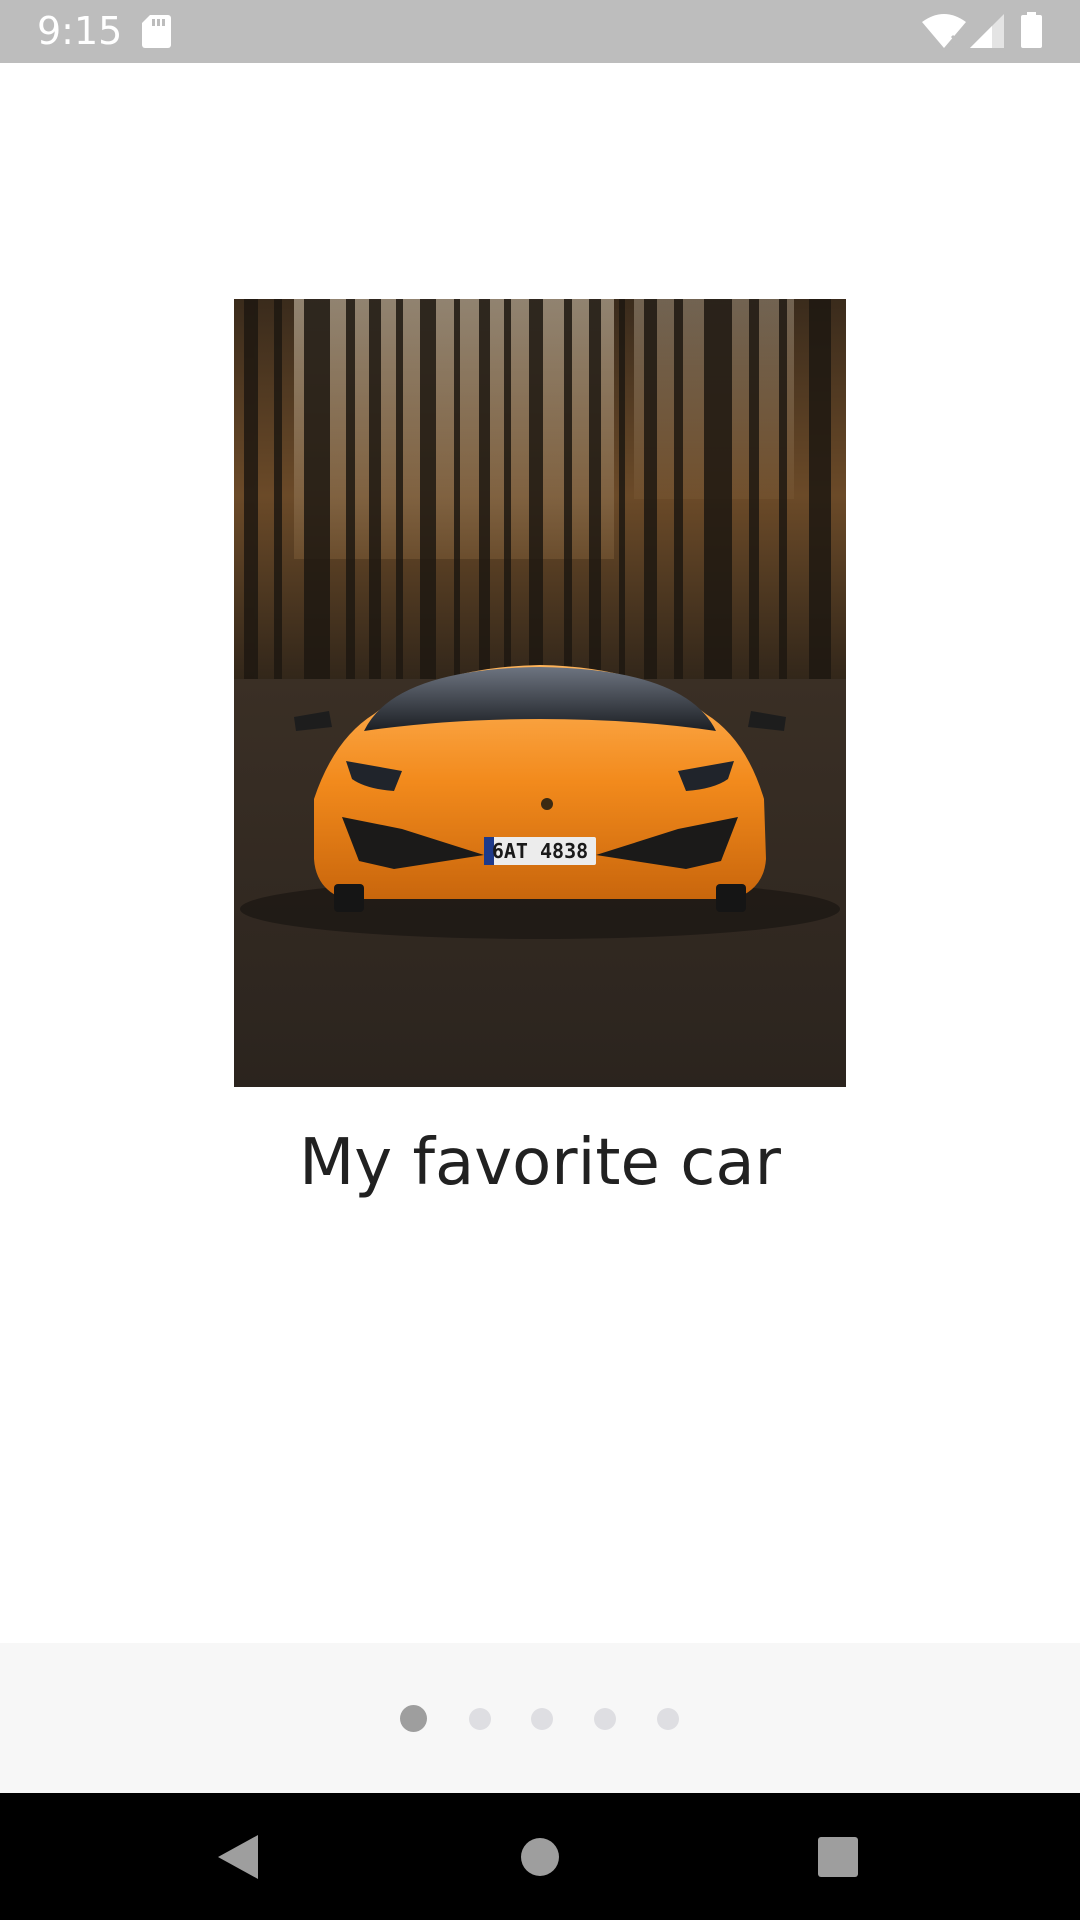 This screenshot has width=1080, height=1920. I want to click on sd-card-icon, so click(156, 34).